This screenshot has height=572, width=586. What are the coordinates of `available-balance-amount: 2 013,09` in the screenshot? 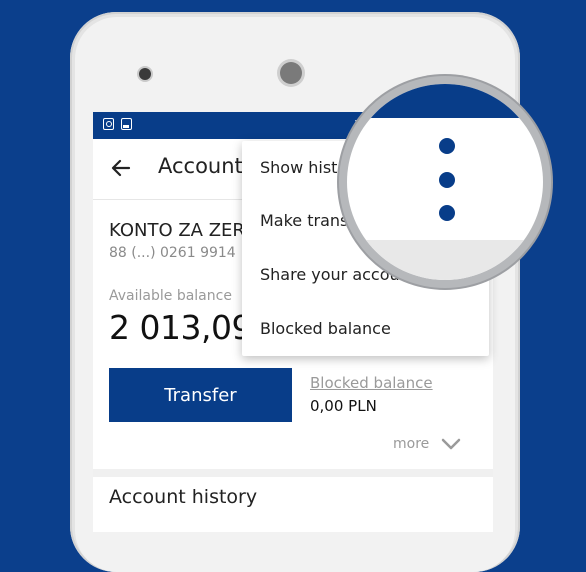 It's located at (180, 327).